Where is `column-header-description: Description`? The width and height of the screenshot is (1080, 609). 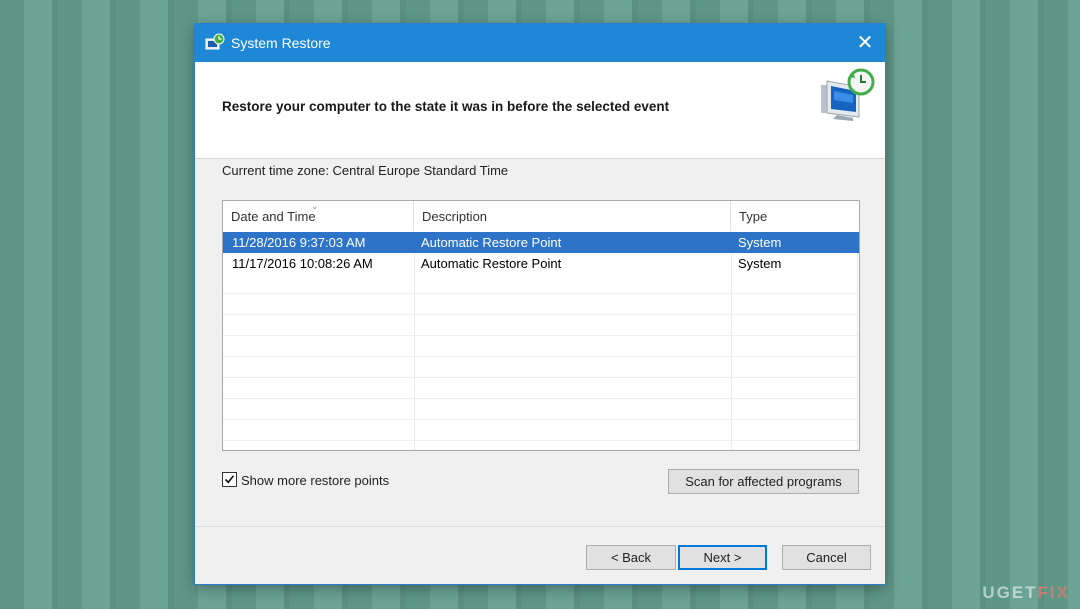 column-header-description: Description is located at coordinates (572, 216).